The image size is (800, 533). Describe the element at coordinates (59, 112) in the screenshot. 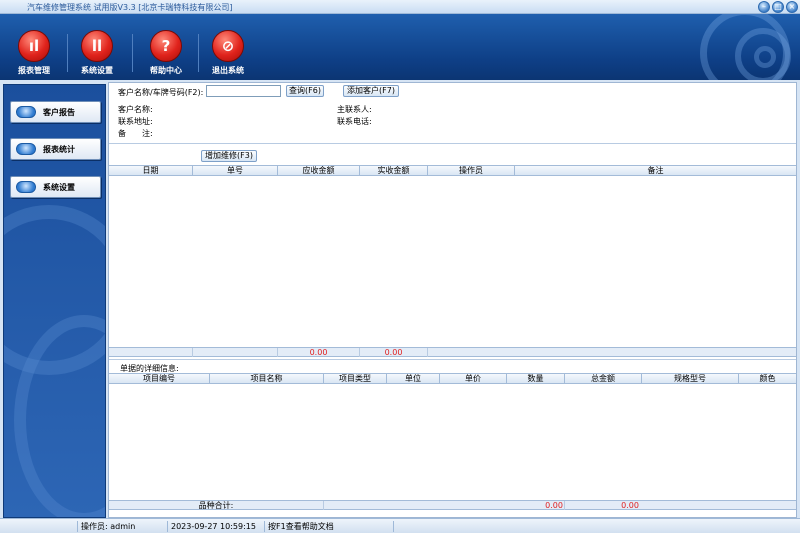

I see `sidebar-item-label: 客户报告` at that location.